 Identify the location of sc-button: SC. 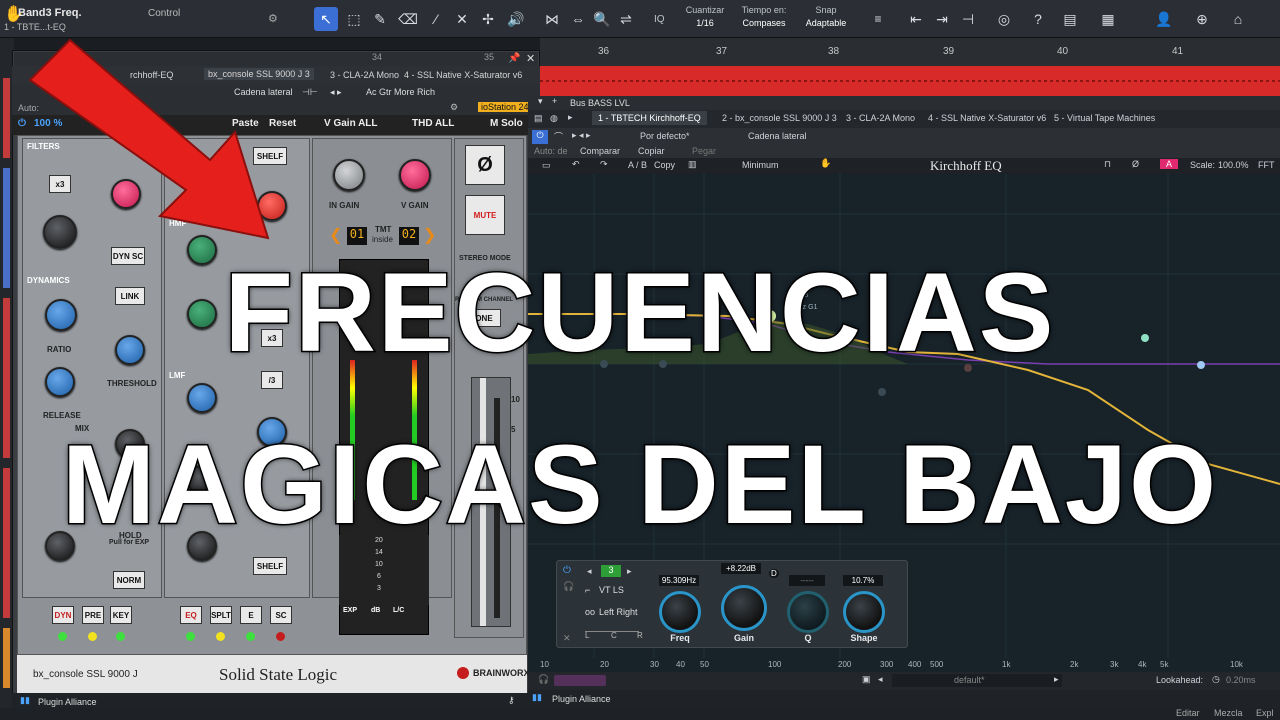
(281, 615).